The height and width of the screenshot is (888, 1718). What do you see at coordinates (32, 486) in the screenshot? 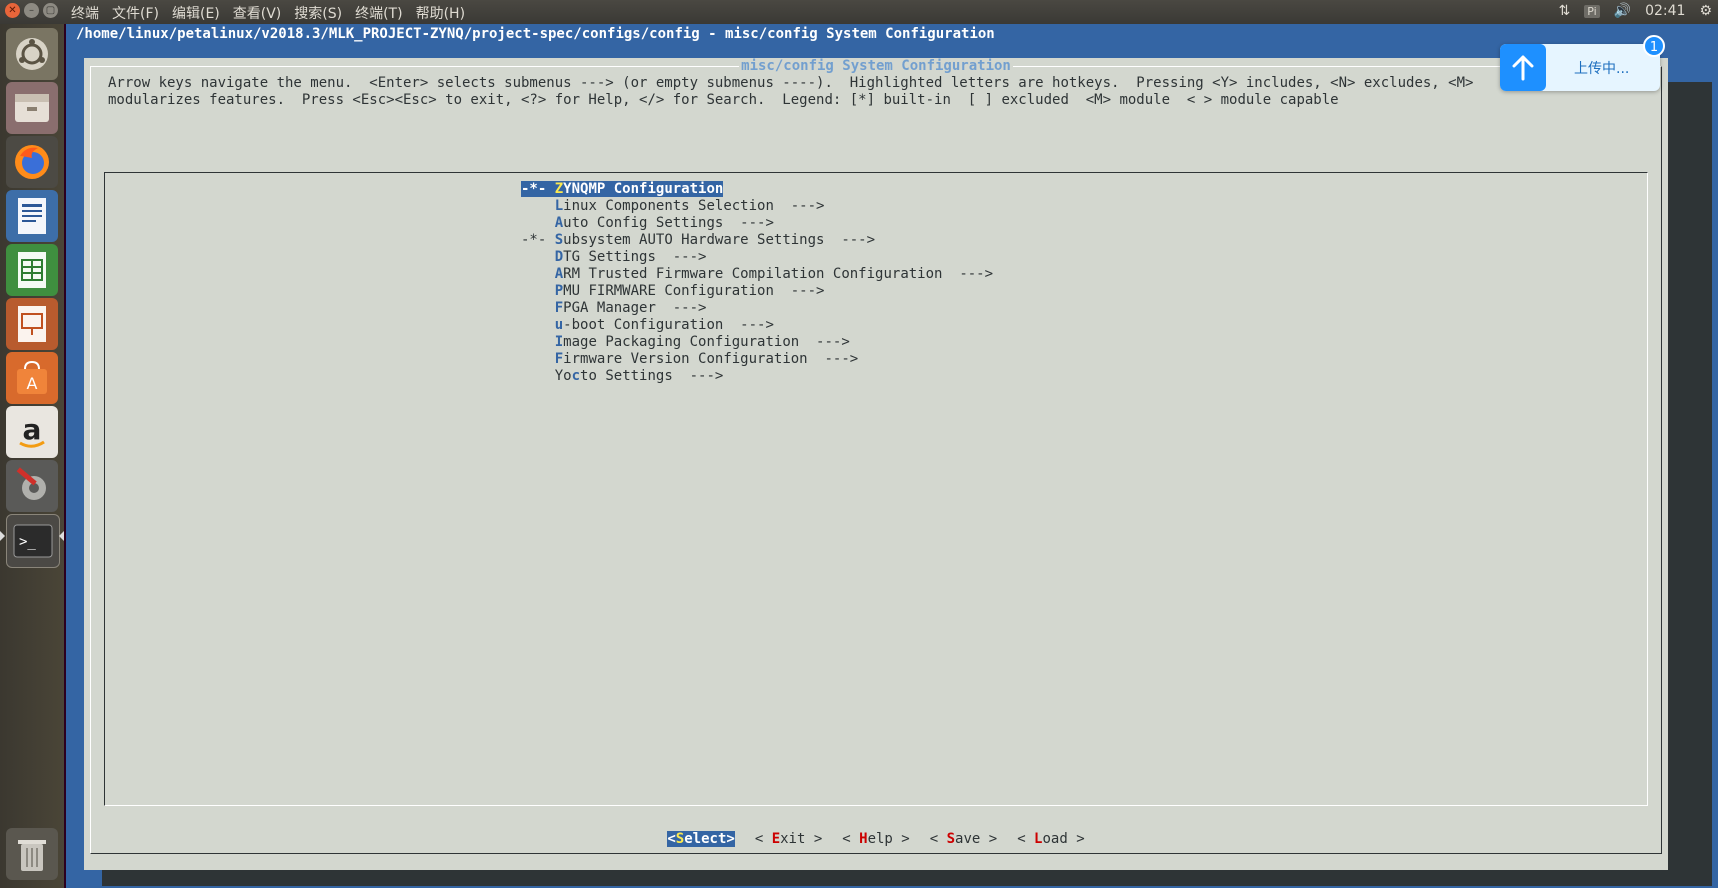
I see `system-settings-icon` at bounding box center [32, 486].